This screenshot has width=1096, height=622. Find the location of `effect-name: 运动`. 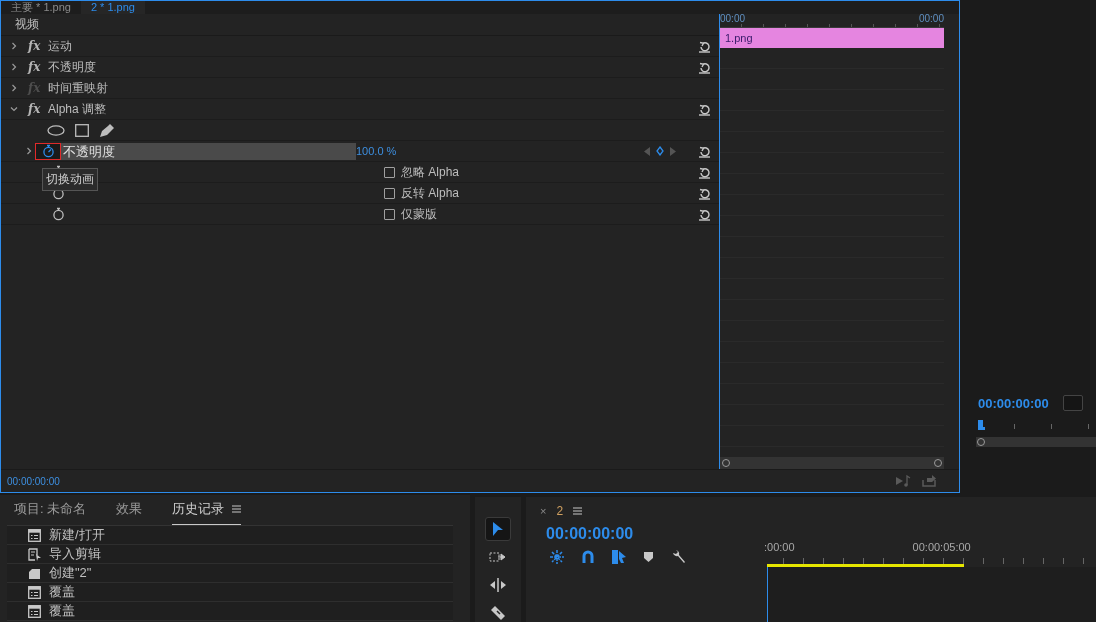

effect-name: 运动 is located at coordinates (60, 46).